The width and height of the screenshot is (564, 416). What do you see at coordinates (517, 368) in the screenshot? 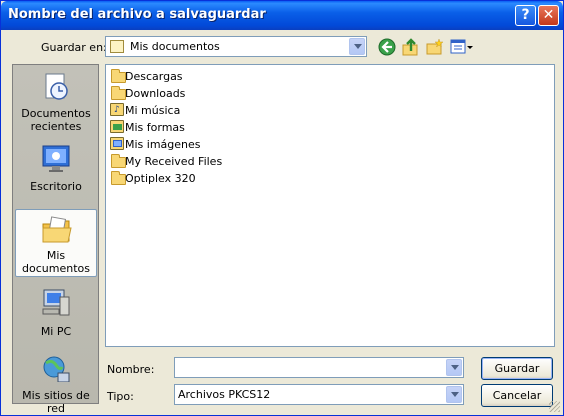
I see `save-button: Guardar` at bounding box center [517, 368].